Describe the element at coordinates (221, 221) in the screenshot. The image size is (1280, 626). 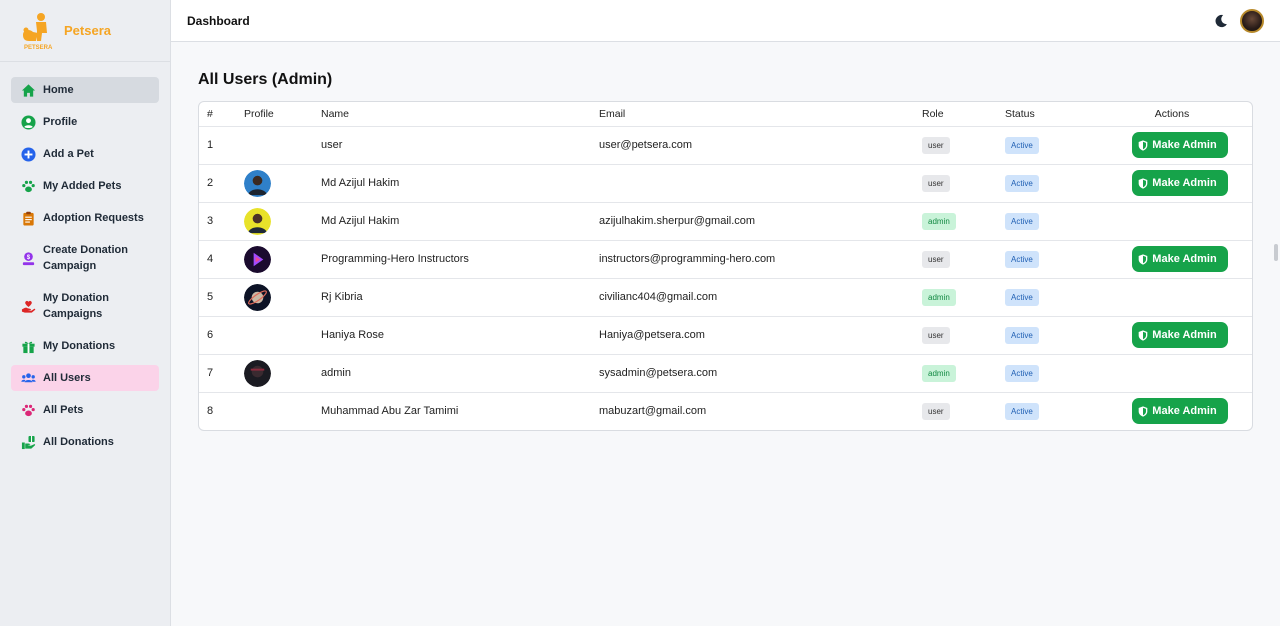
I see `row-number: 3` at that location.